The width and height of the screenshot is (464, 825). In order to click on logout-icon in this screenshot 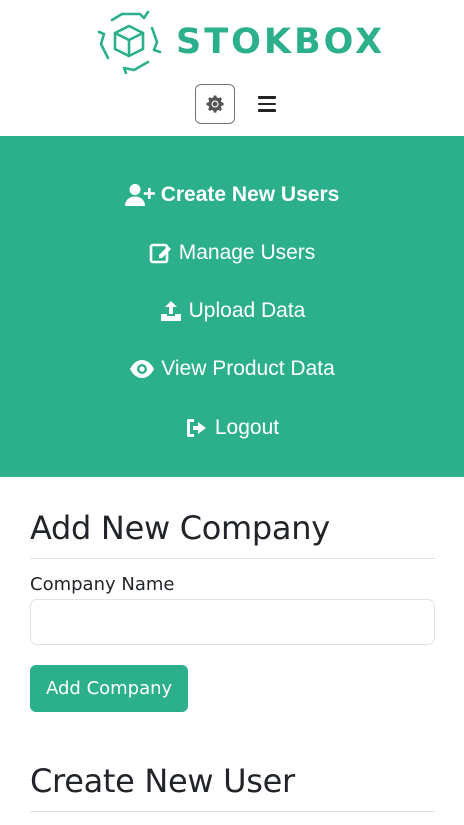, I will do `click(196, 428)`.